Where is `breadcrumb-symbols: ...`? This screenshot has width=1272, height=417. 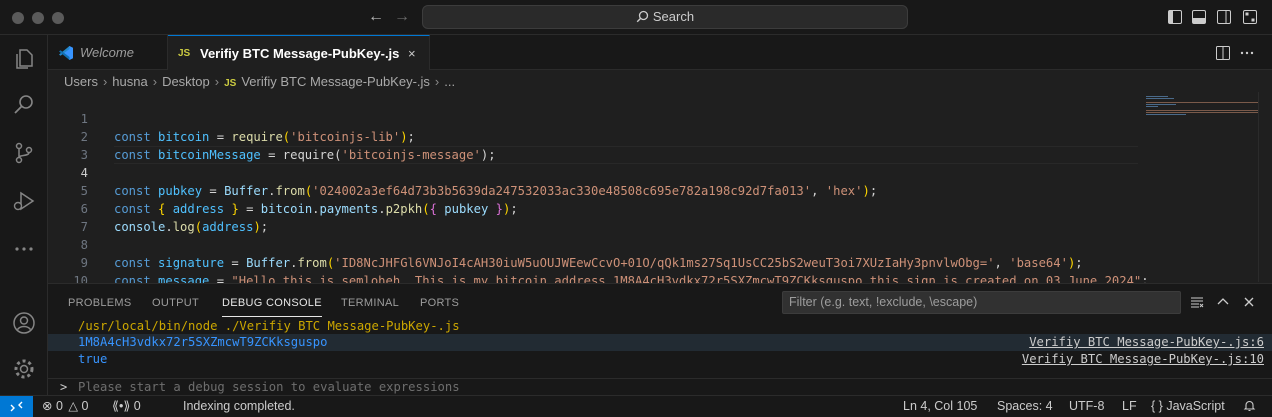
breadcrumb-symbols: ... is located at coordinates (449, 81).